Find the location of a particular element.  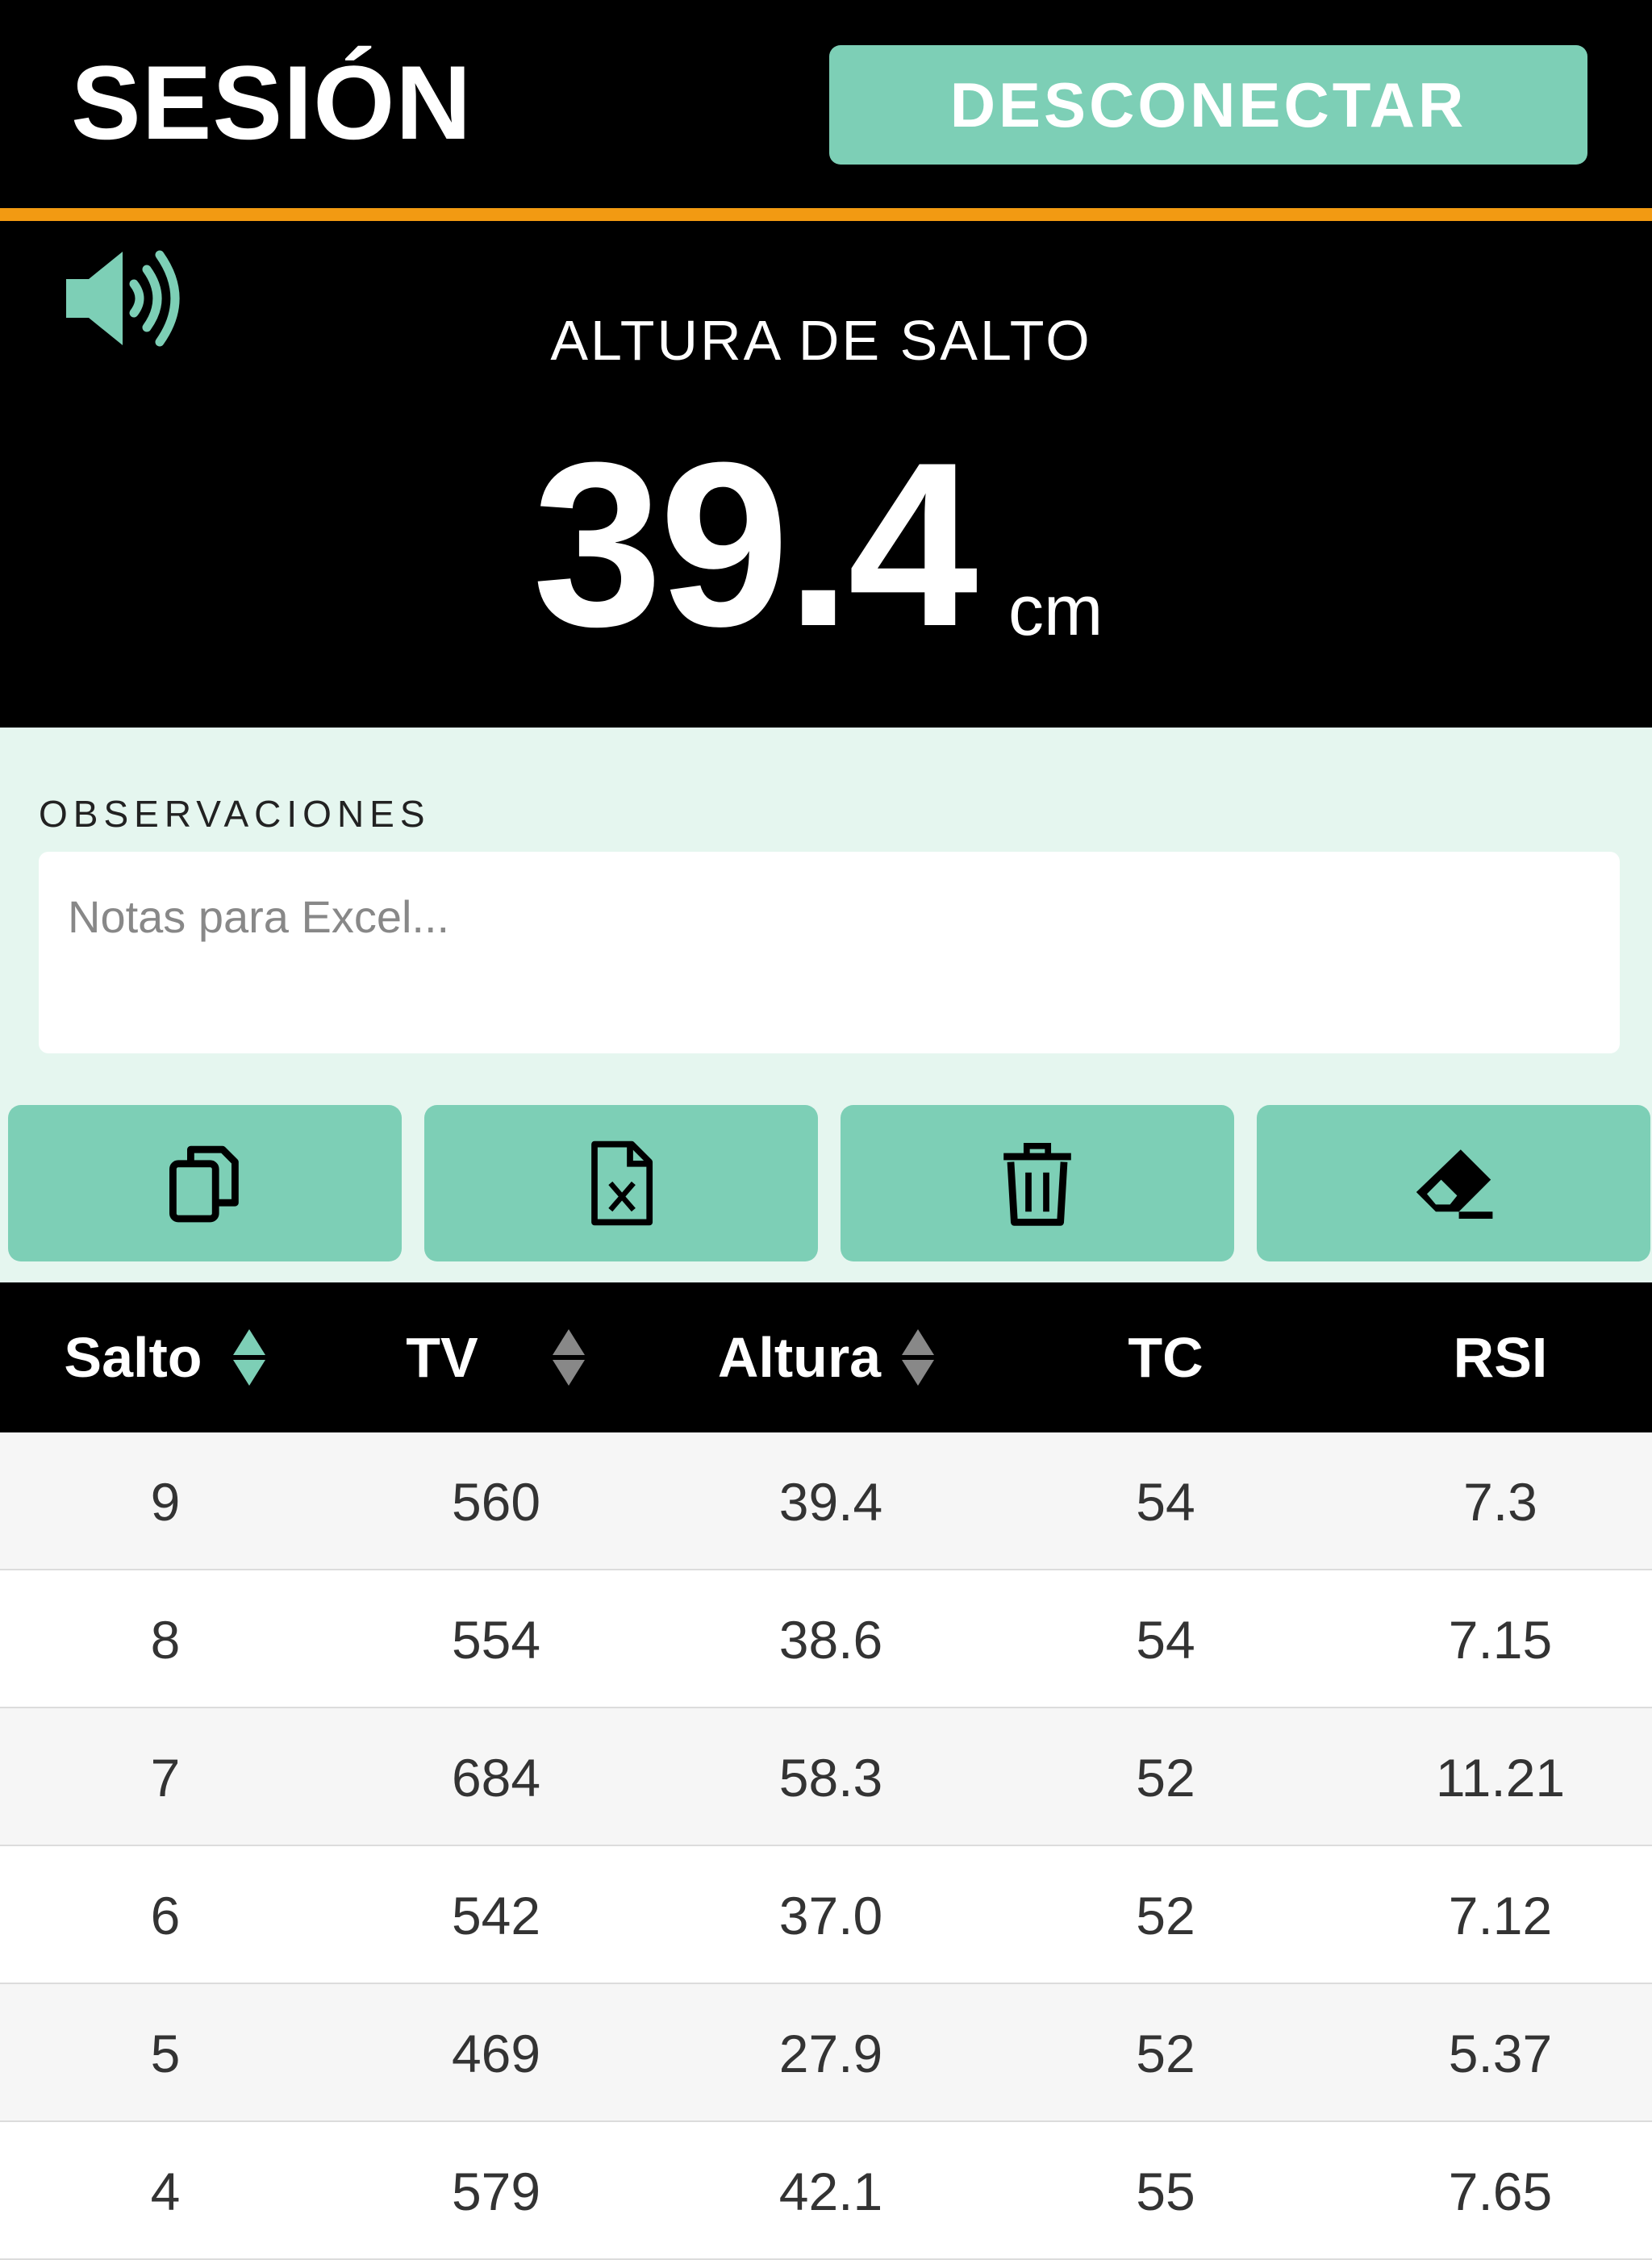

observations-label: OBSERVACIONES is located at coordinates (235, 814).